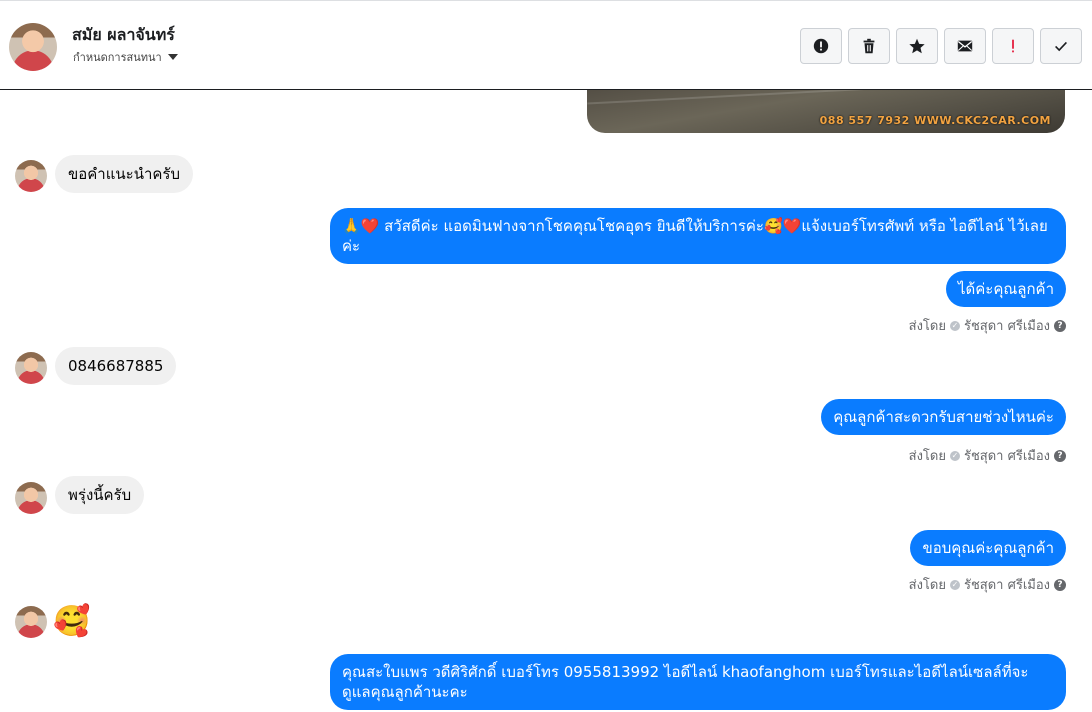 The height and width of the screenshot is (712, 1092). What do you see at coordinates (941, 46) in the screenshot?
I see `action-toolbar` at bounding box center [941, 46].